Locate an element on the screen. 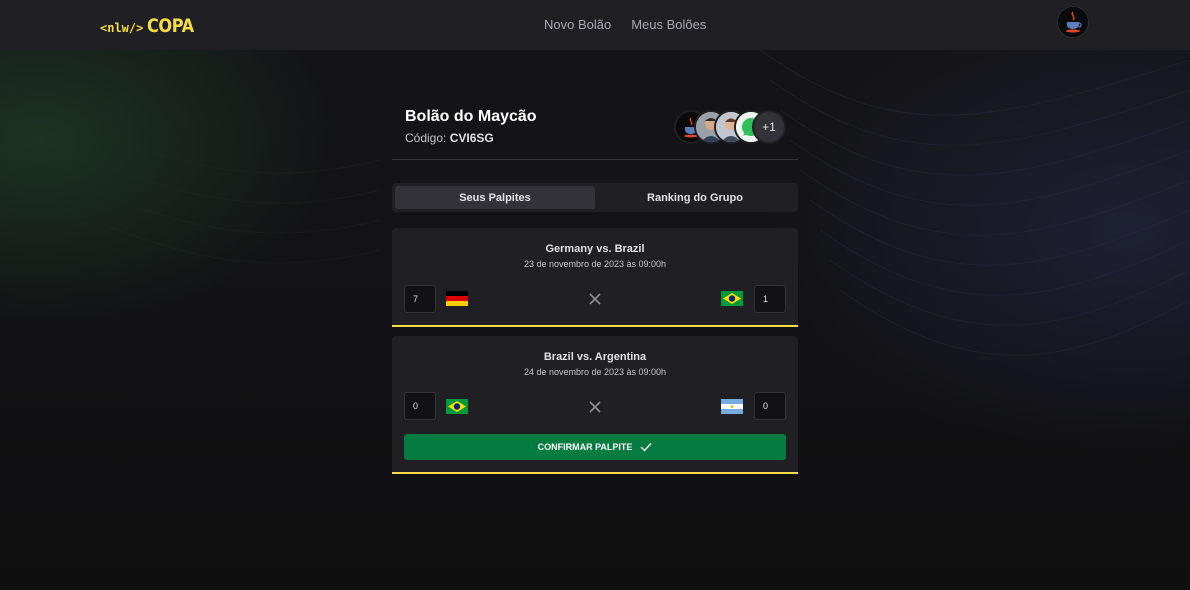 This screenshot has width=1190, height=590. game-date: 24 de novembro de 2023 às 09:00h is located at coordinates (595, 372).